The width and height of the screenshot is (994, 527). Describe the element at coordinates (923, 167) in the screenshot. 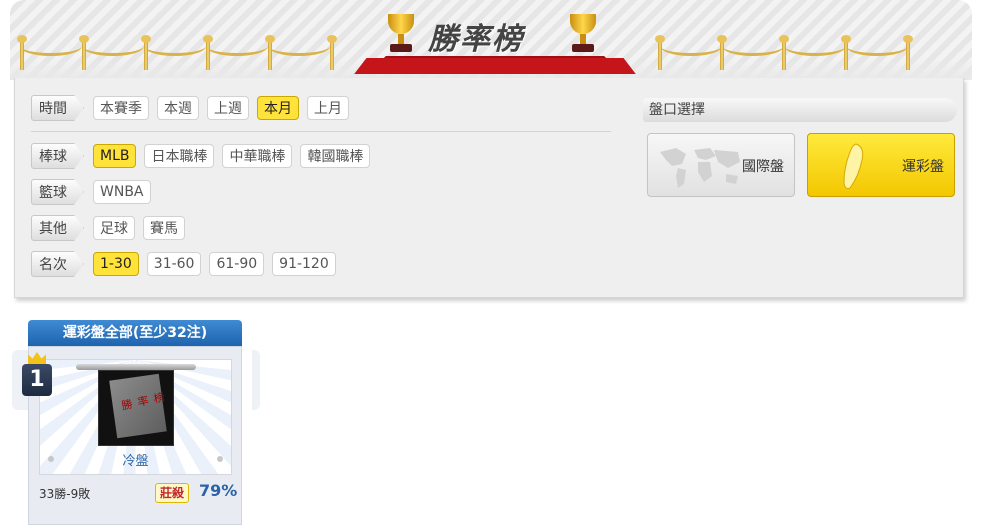

I see `lottery-market-label: 運彩盤` at that location.